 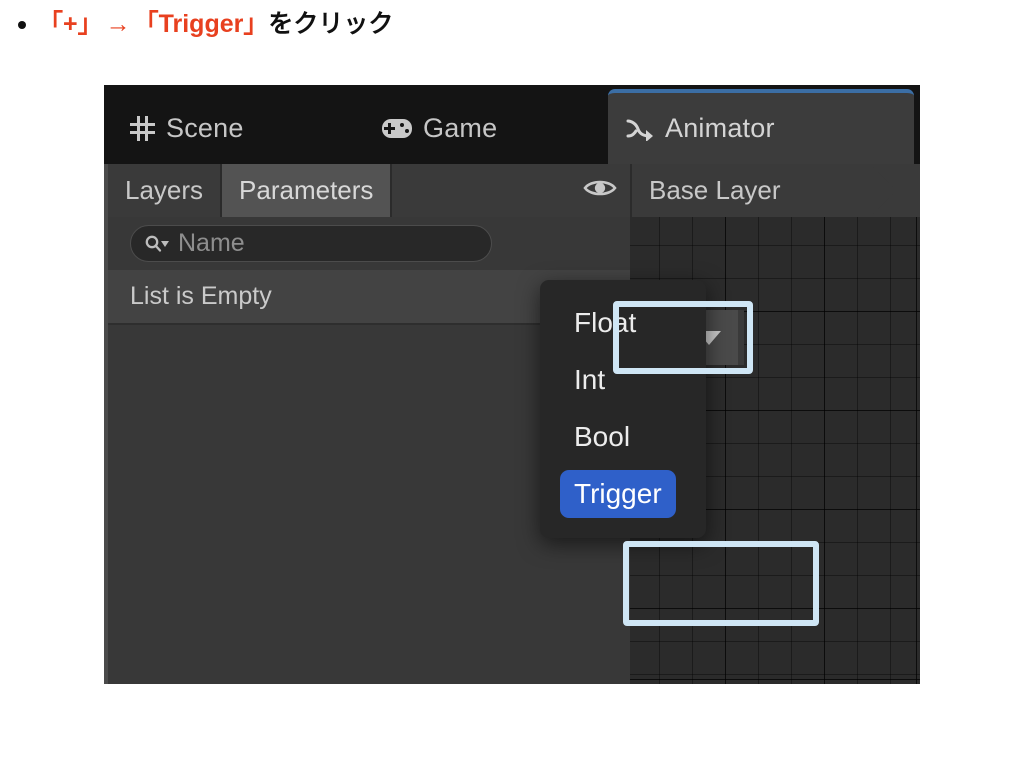 What do you see at coordinates (331, 24) in the screenshot?
I see `heading-segment-action: をクリック` at bounding box center [331, 24].